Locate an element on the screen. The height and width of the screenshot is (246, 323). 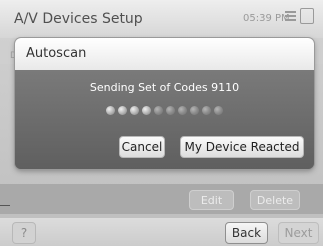
progress-dots is located at coordinates (164, 112).